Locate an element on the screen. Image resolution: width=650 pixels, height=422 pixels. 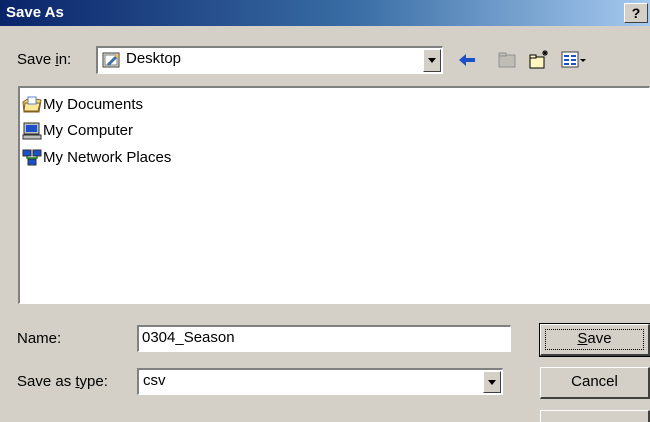
cancel-button-label: Cancel is located at coordinates (594, 381).